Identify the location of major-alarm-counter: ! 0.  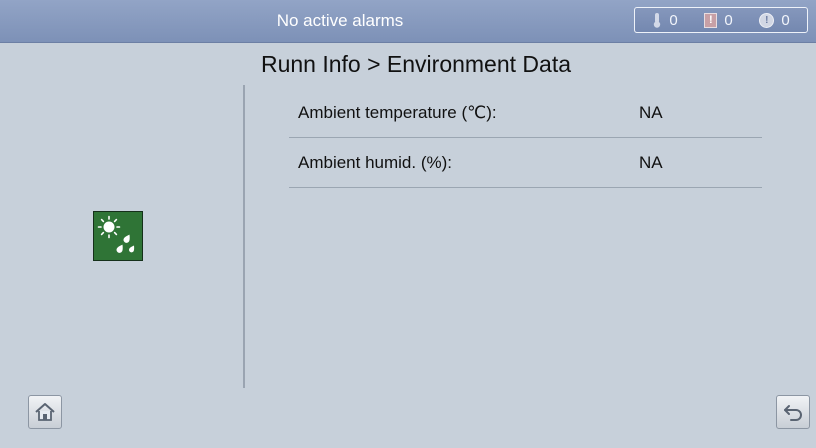
(718, 20).